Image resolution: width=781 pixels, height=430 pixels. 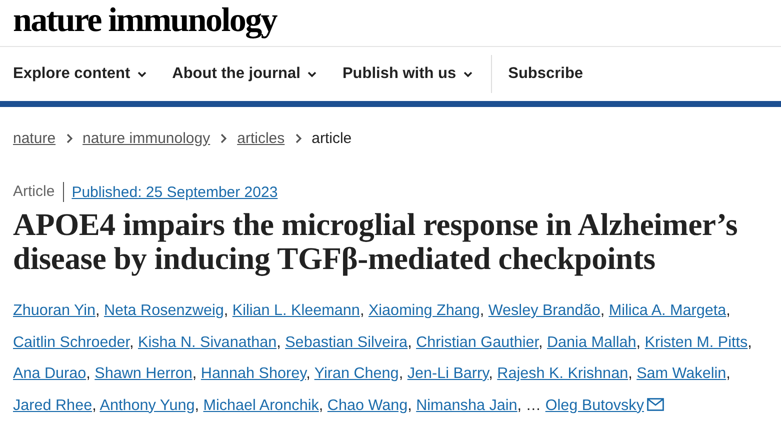 I want to click on author-link: Rajesh K. Krishnan, so click(x=562, y=373).